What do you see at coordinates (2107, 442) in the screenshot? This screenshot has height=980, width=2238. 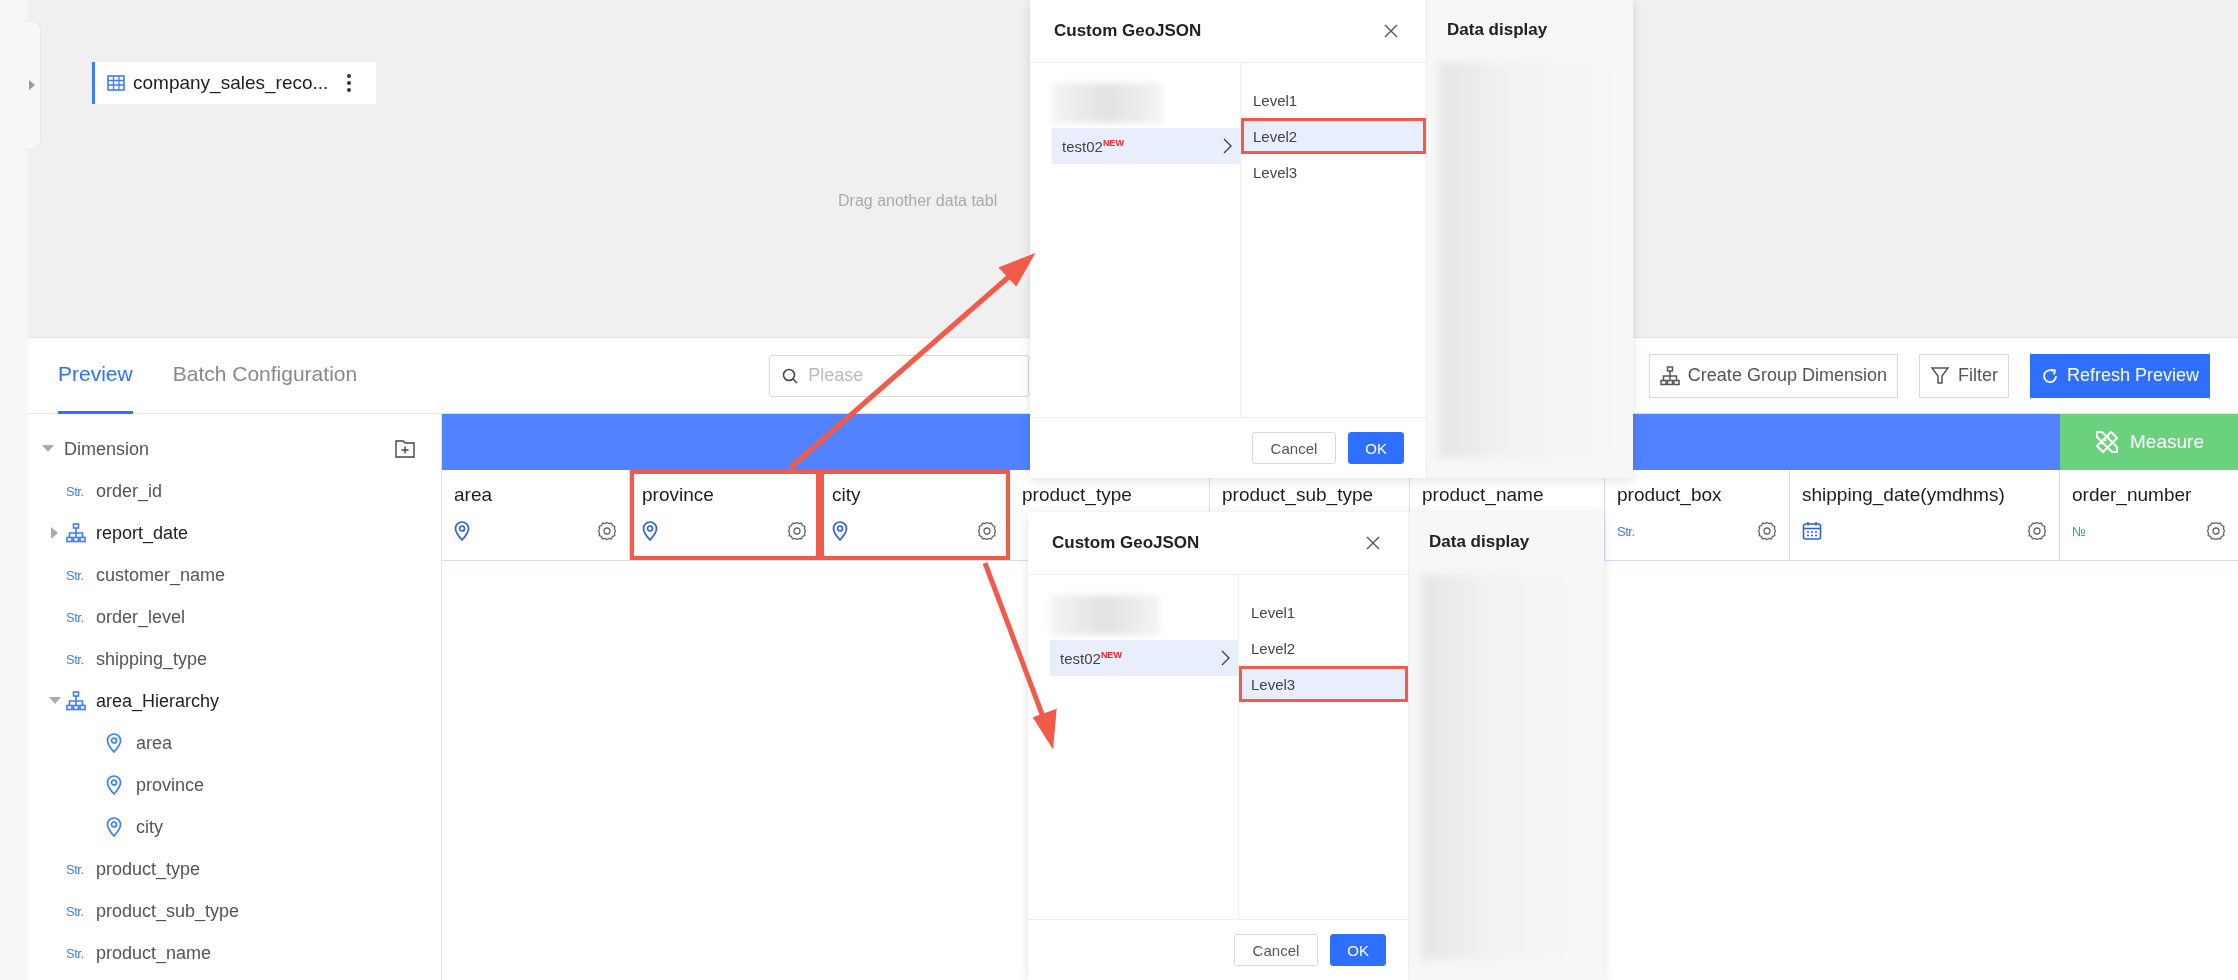 I see `ruler-pencil-icon` at bounding box center [2107, 442].